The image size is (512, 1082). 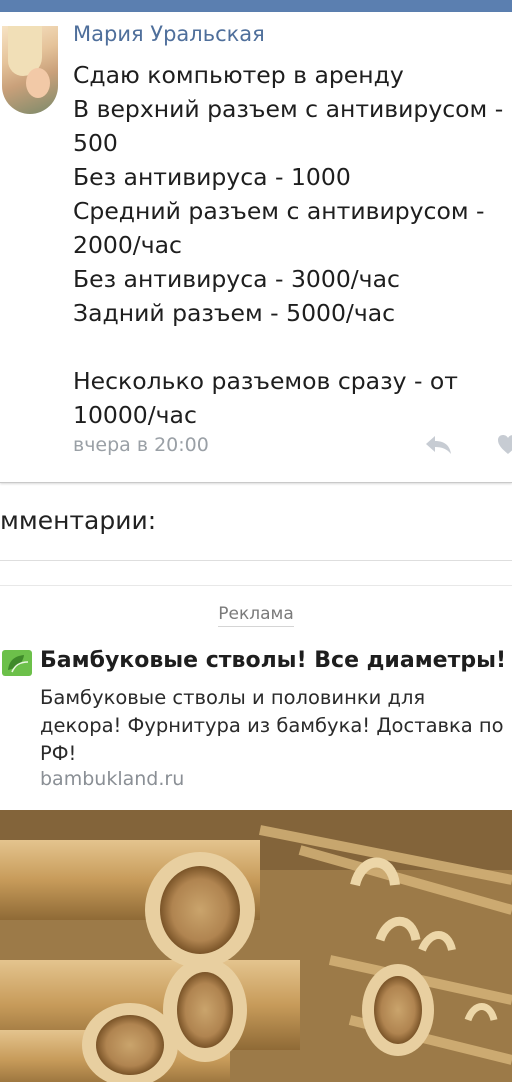 I want to click on ad-label-text: Реклама, so click(x=256, y=615).